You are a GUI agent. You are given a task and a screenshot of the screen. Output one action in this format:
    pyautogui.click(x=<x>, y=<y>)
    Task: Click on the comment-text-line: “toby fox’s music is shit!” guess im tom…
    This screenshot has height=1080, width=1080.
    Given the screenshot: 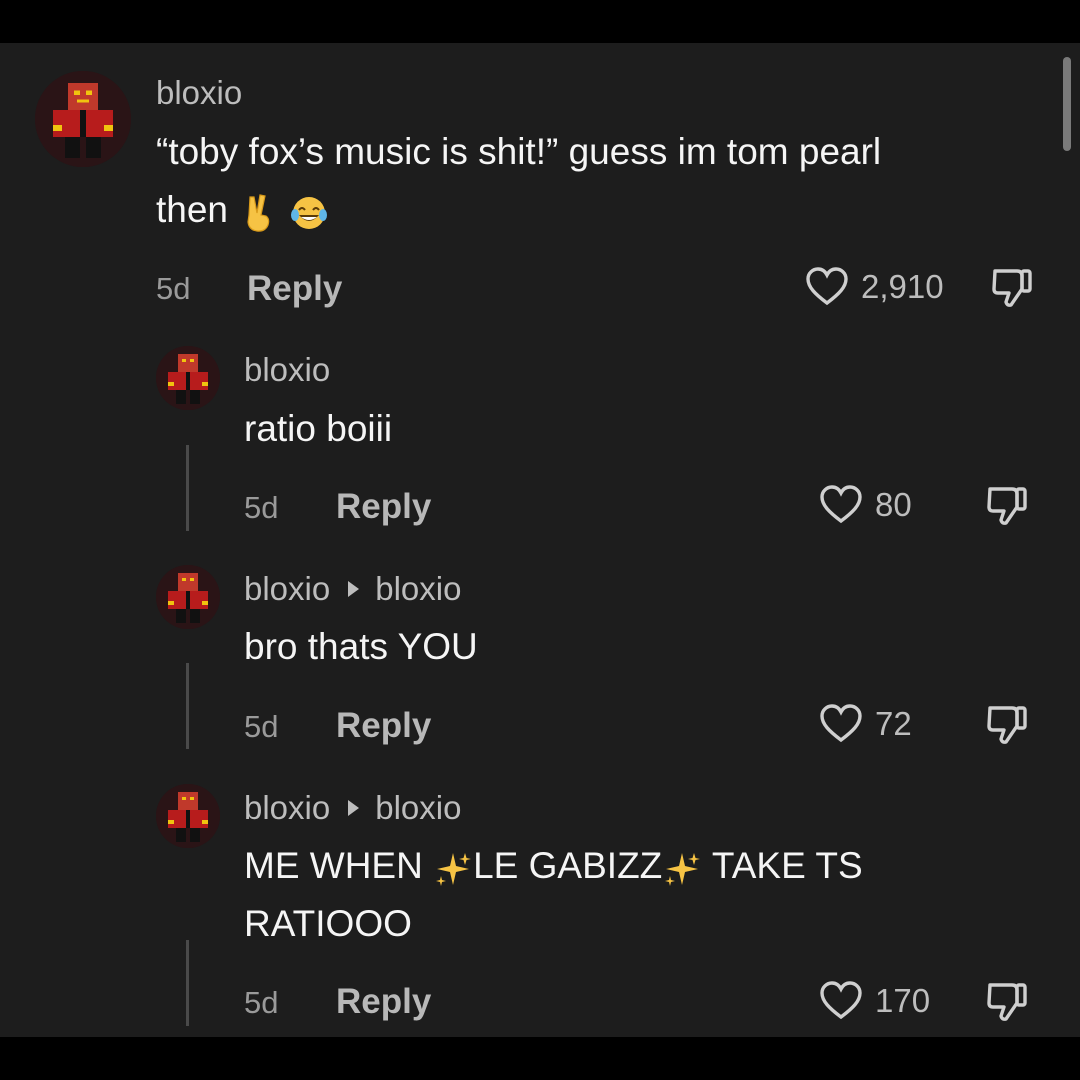 What is the action you would take?
    pyautogui.click(x=519, y=151)
    